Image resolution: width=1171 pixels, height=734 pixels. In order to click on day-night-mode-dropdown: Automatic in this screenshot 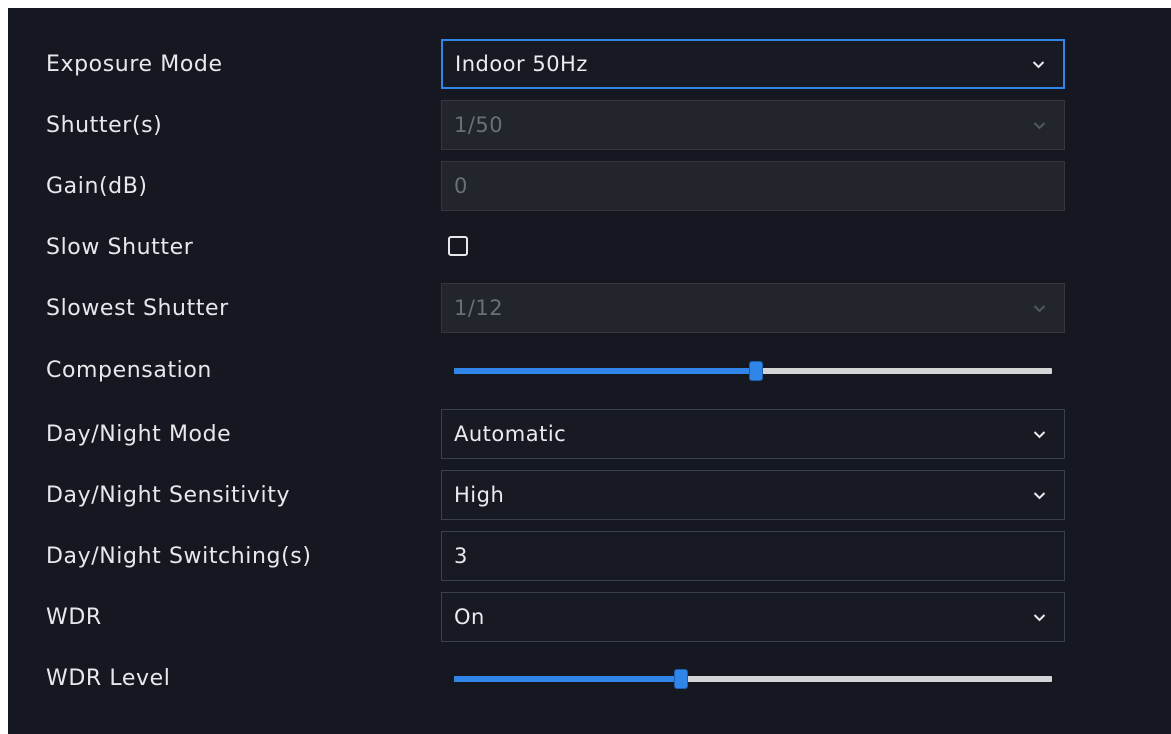, I will do `click(753, 434)`.